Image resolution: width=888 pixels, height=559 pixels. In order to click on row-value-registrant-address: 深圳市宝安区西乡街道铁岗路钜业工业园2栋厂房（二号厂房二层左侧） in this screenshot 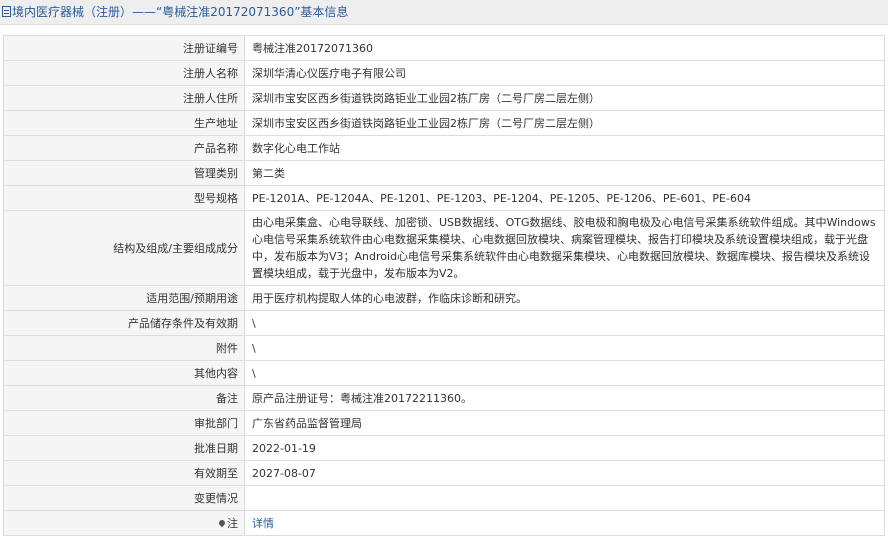, I will do `click(564, 98)`.